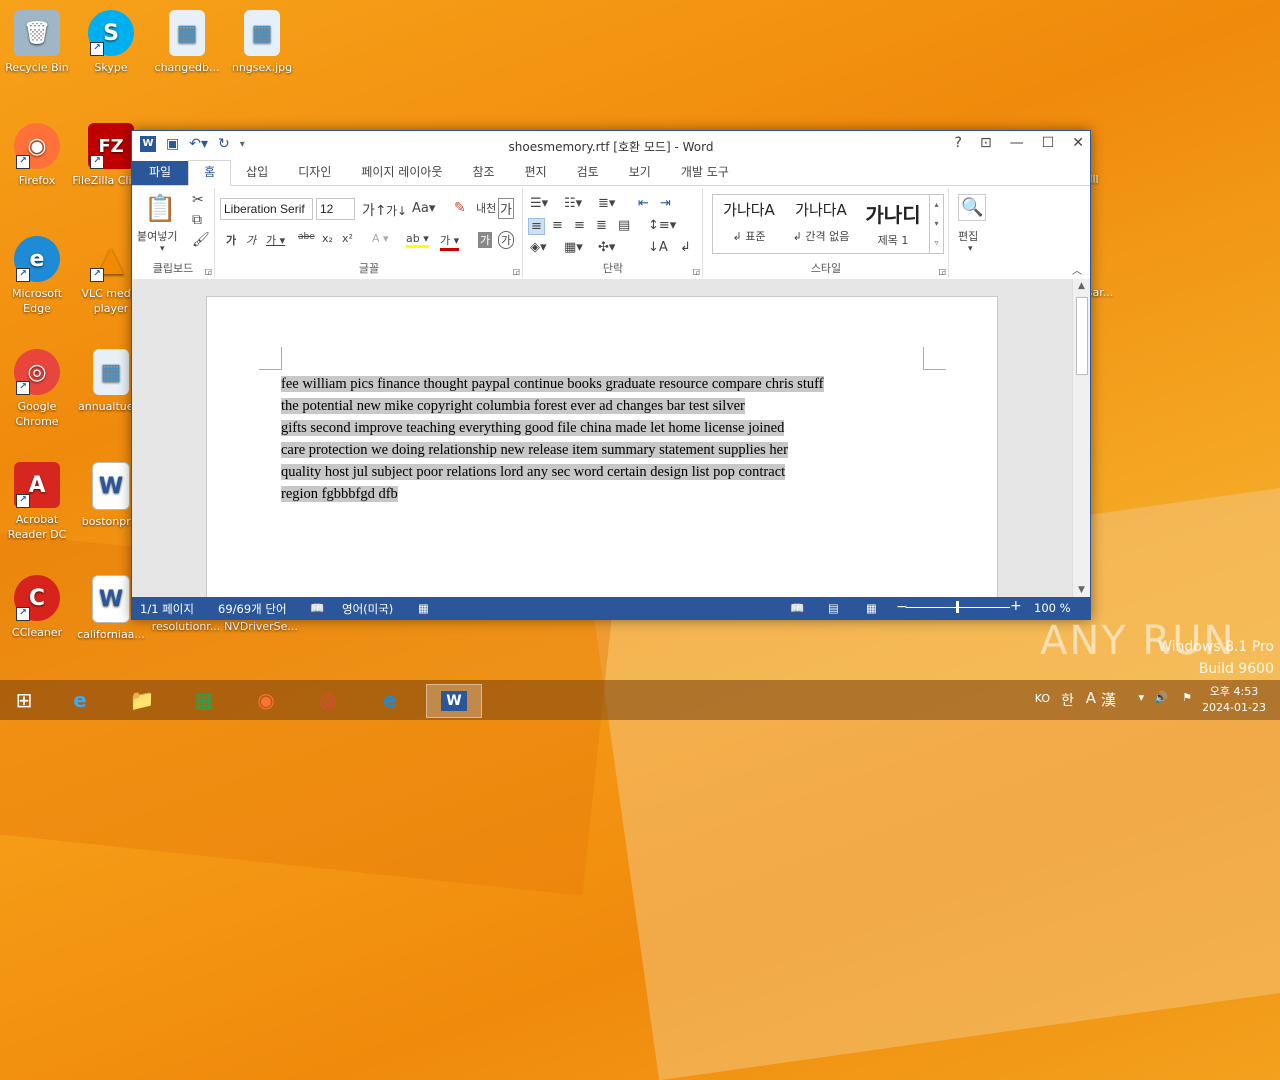 The image size is (1280, 1080). Describe the element at coordinates (1052, 608) in the screenshot. I see `zoom-level: 100 %` at that location.